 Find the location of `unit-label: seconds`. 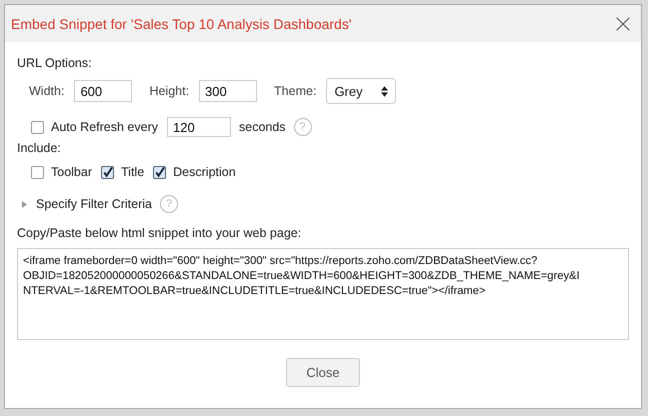

unit-label: seconds is located at coordinates (262, 127).